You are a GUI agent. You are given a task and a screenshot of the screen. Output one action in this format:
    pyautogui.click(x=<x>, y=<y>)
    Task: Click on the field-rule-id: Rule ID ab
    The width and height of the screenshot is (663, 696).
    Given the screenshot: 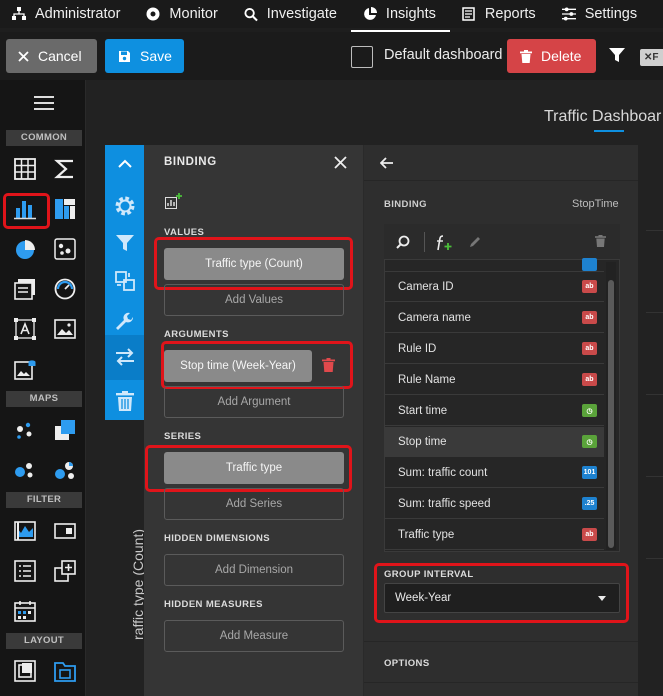 What is the action you would take?
    pyautogui.click(x=494, y=349)
    